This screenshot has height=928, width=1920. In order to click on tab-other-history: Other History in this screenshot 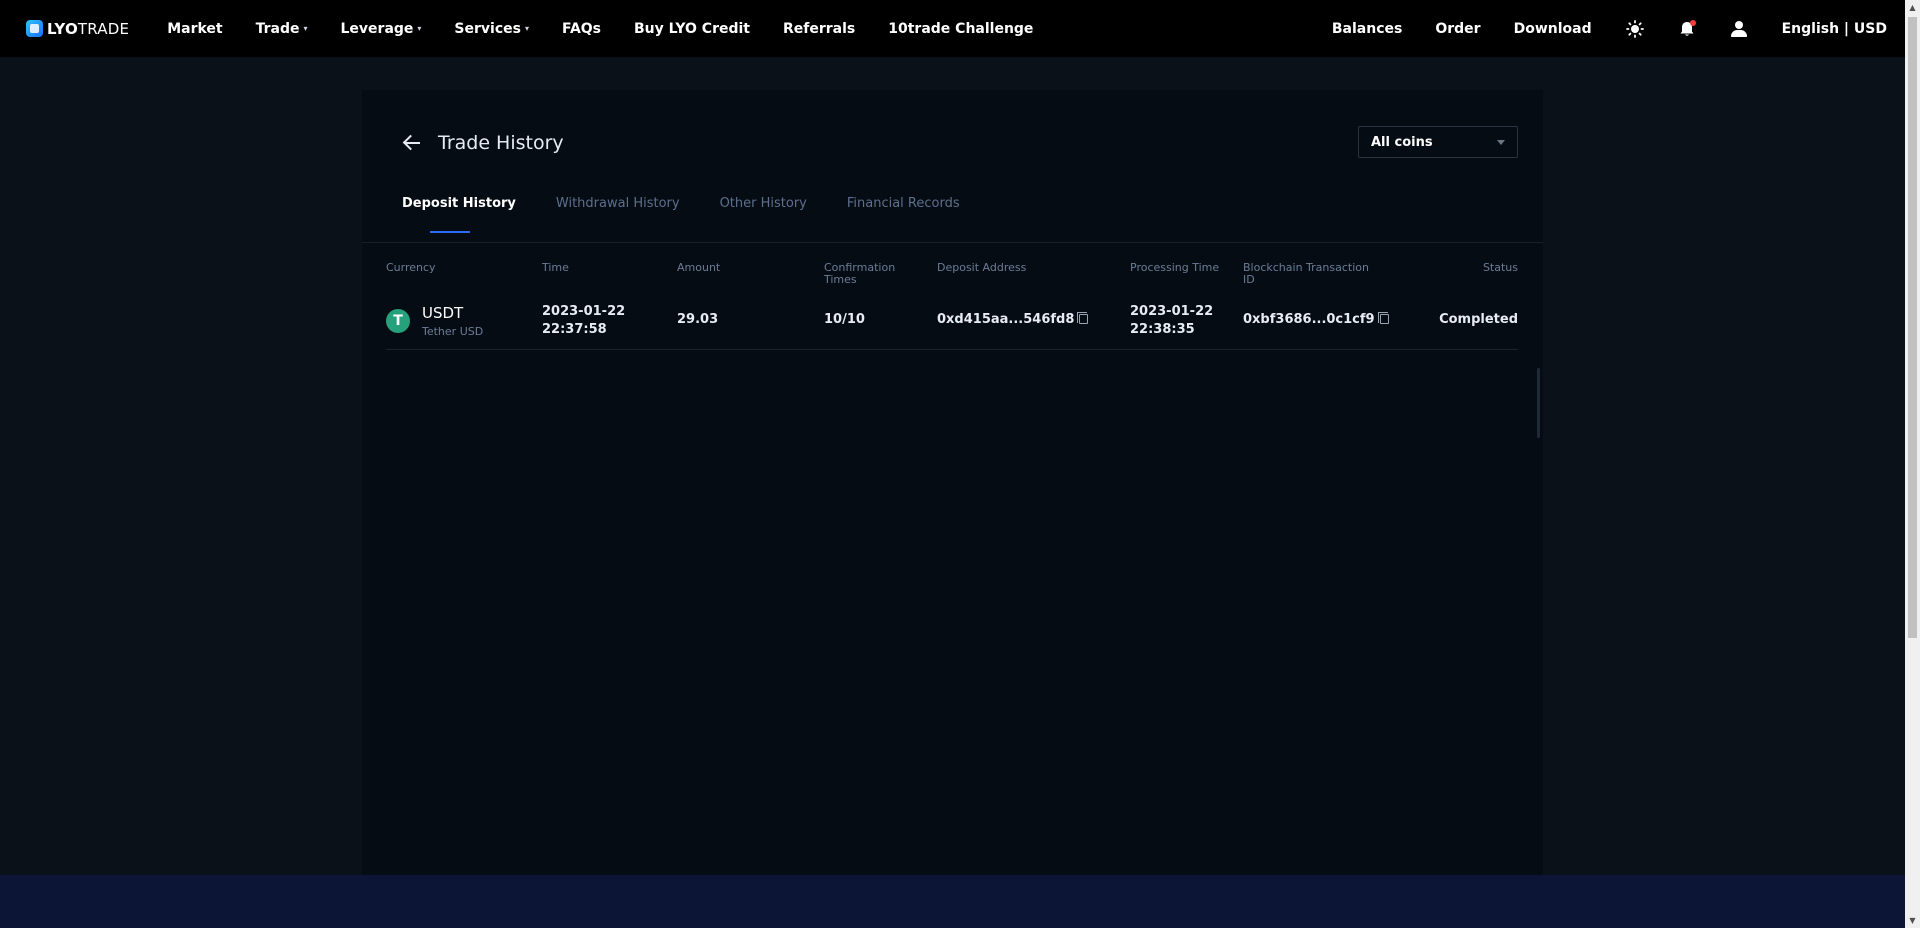, I will do `click(763, 214)`.